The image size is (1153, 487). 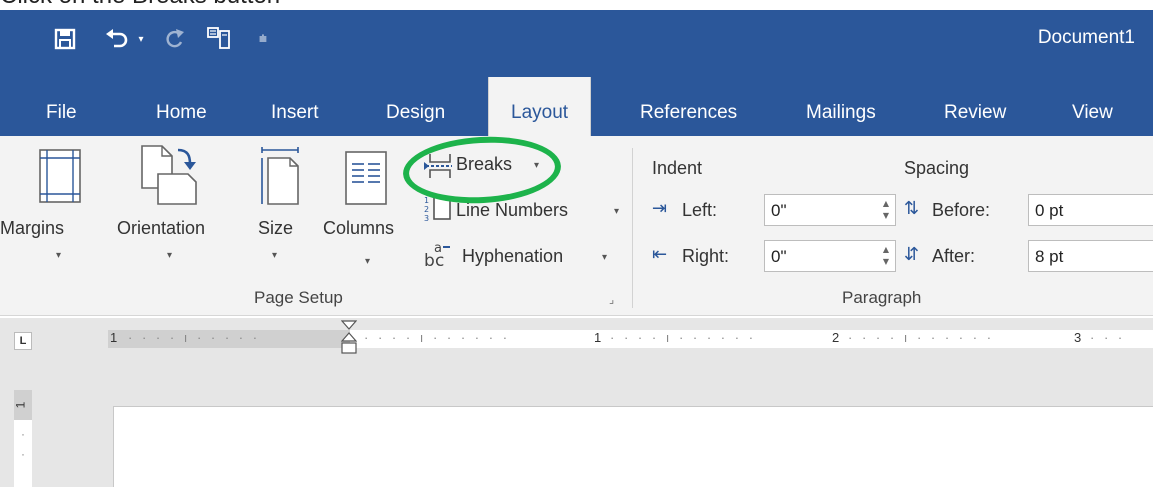 What do you see at coordinates (61, 113) in the screenshot?
I see `tab-file: File` at bounding box center [61, 113].